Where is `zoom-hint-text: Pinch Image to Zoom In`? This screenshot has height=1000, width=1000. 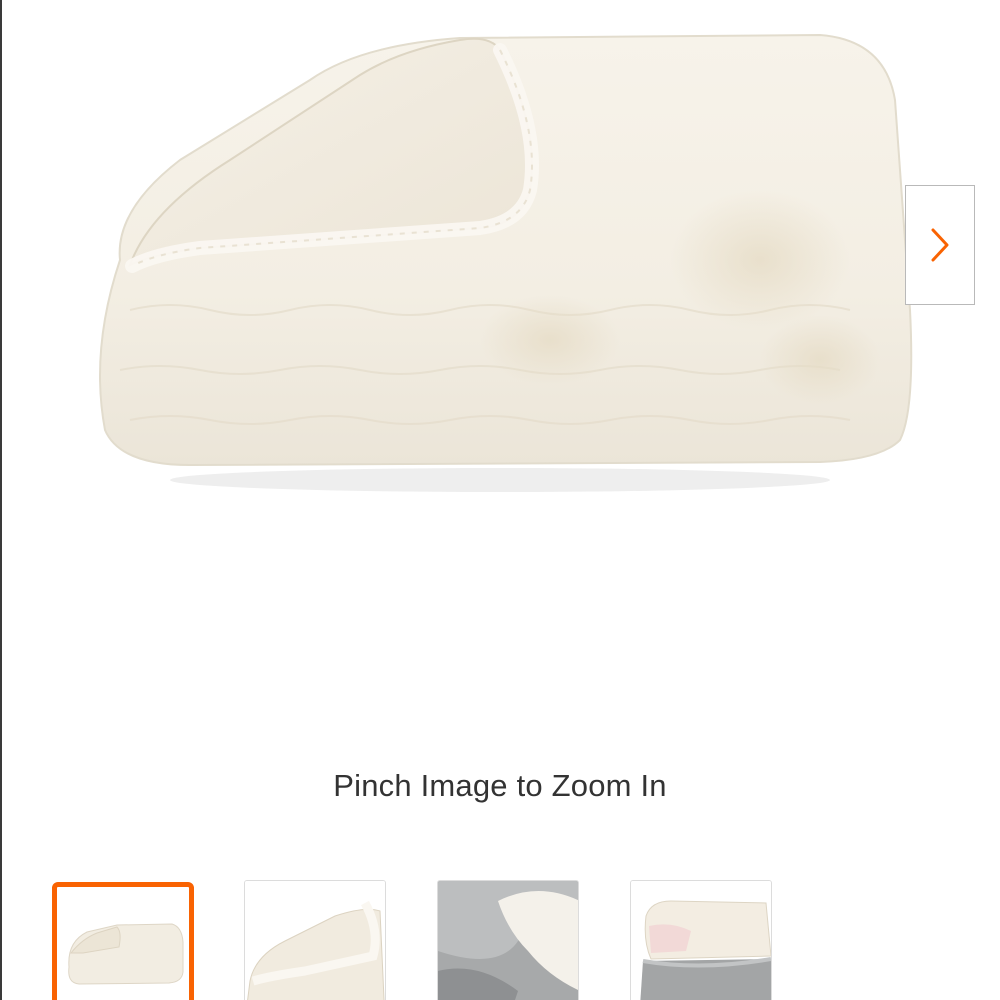
zoom-hint-text: Pinch Image to Zoom In is located at coordinates (500, 785).